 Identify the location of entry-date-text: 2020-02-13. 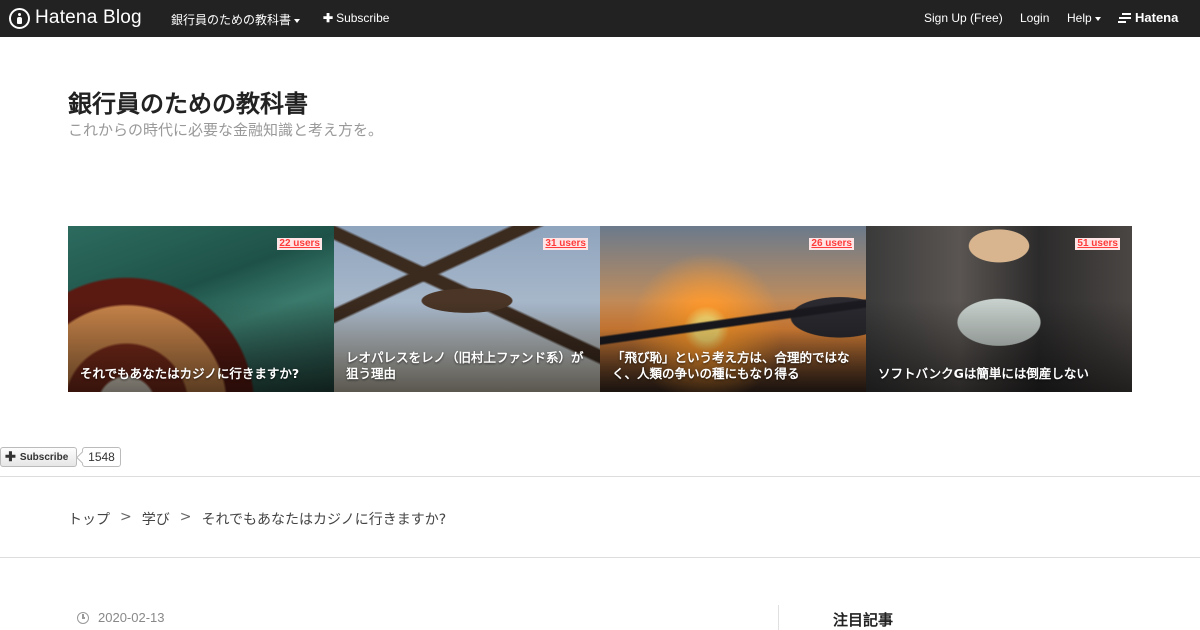
(131, 617).